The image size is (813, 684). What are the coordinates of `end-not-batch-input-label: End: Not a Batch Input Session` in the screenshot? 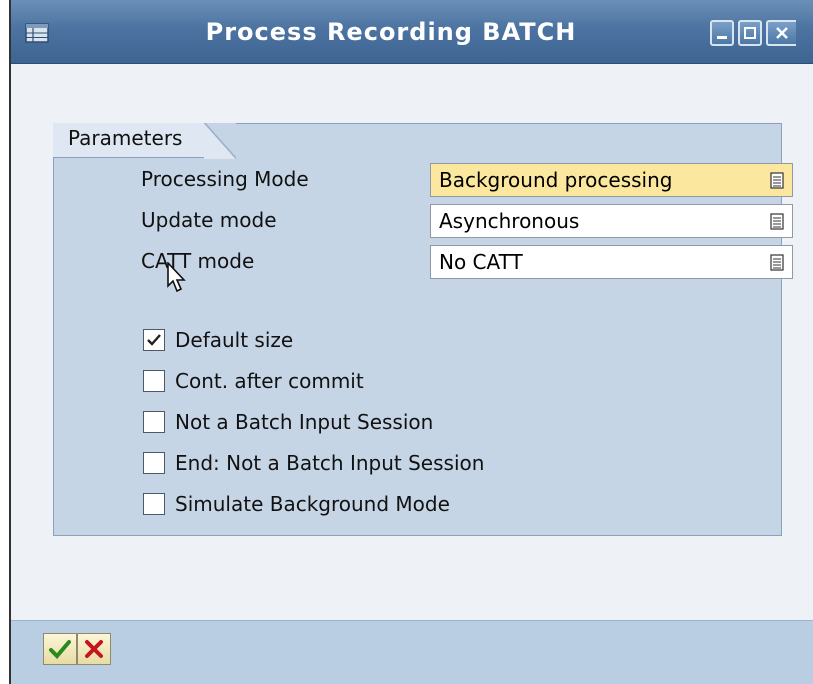 It's located at (330, 463).